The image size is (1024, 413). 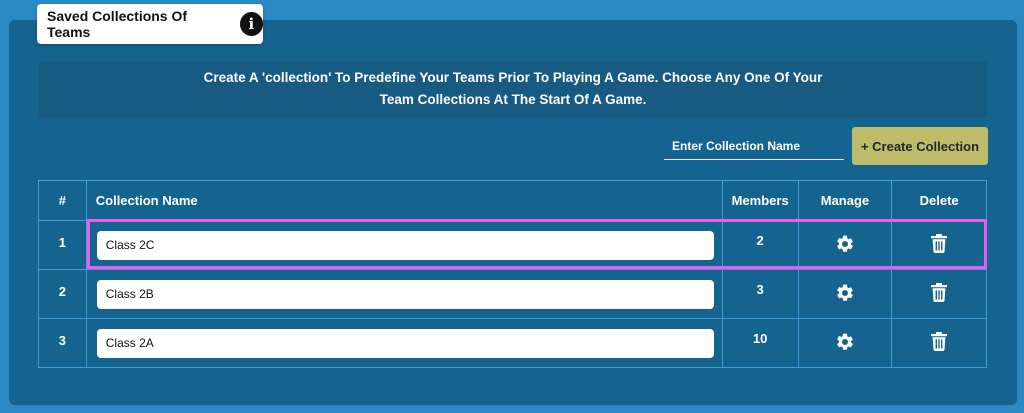 I want to click on header-collection-name: Collection Name, so click(x=404, y=200).